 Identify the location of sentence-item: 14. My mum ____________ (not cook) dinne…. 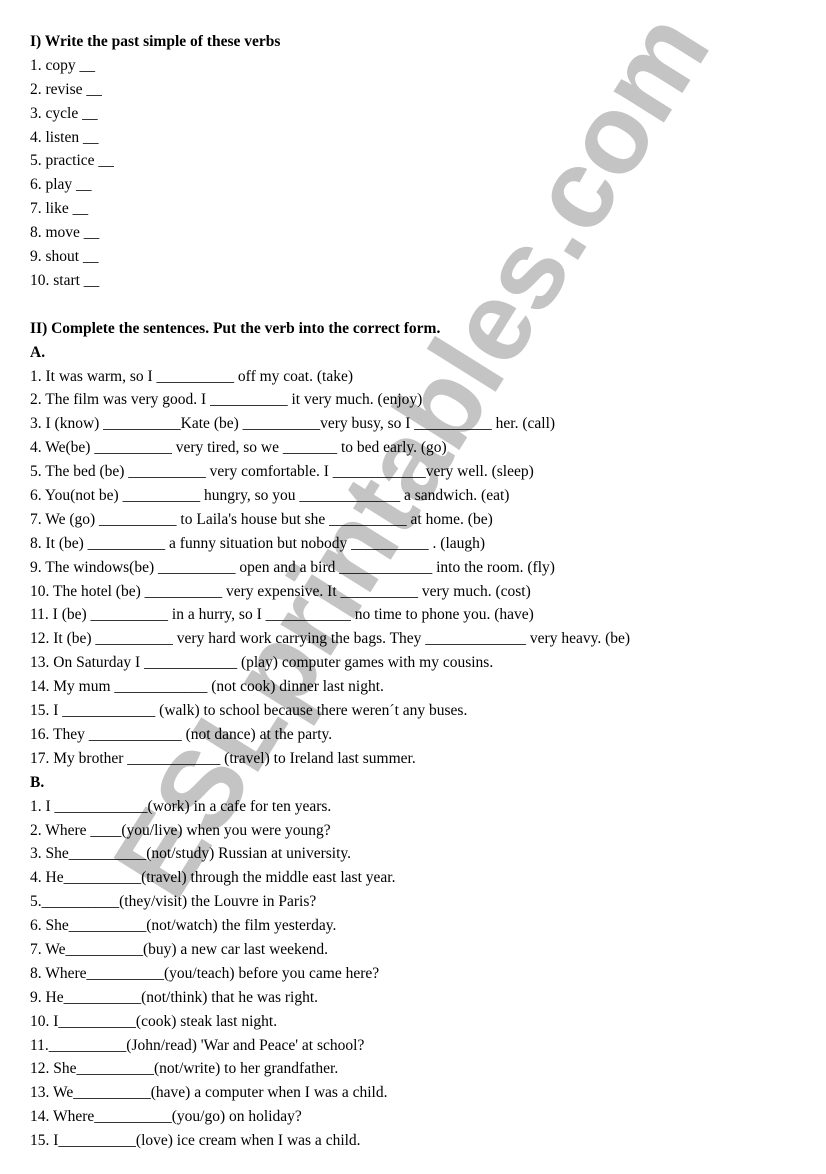
(207, 687).